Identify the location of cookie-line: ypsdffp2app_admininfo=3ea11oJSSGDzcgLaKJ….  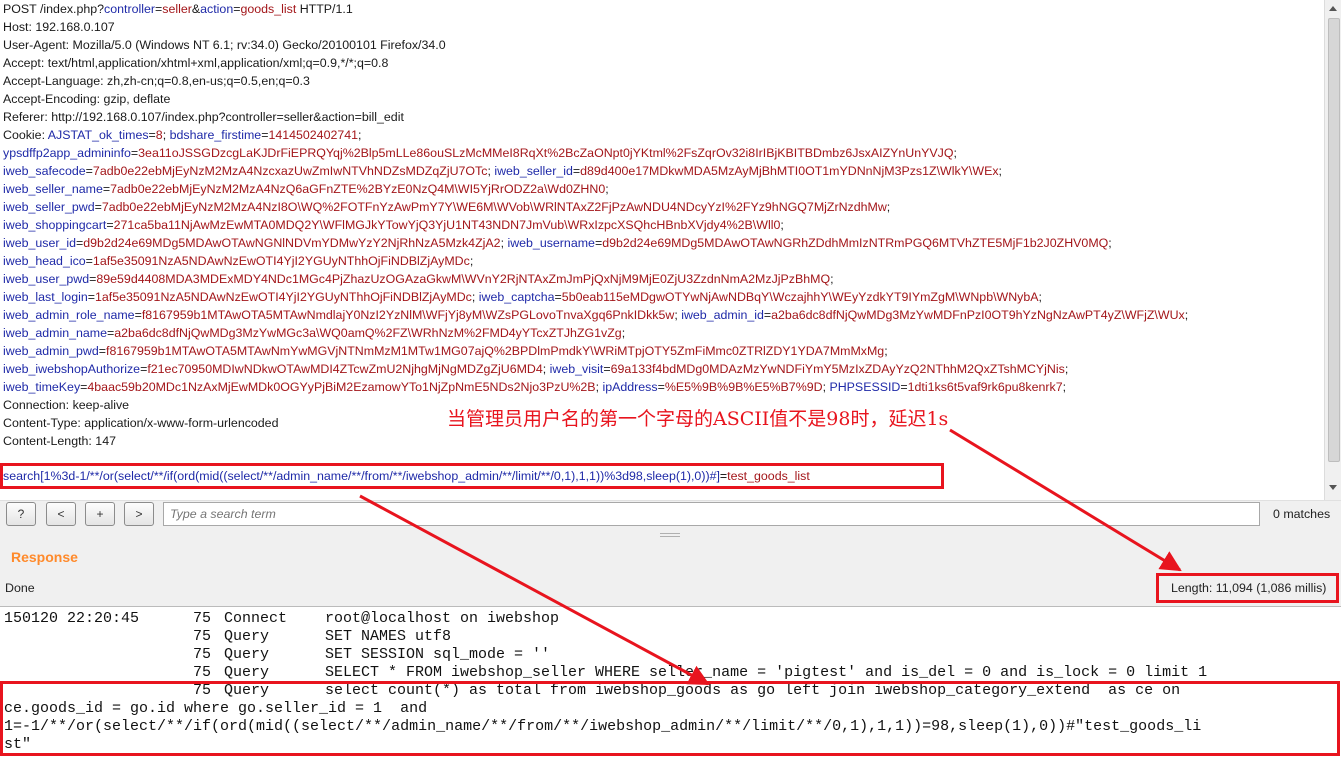
(480, 153).